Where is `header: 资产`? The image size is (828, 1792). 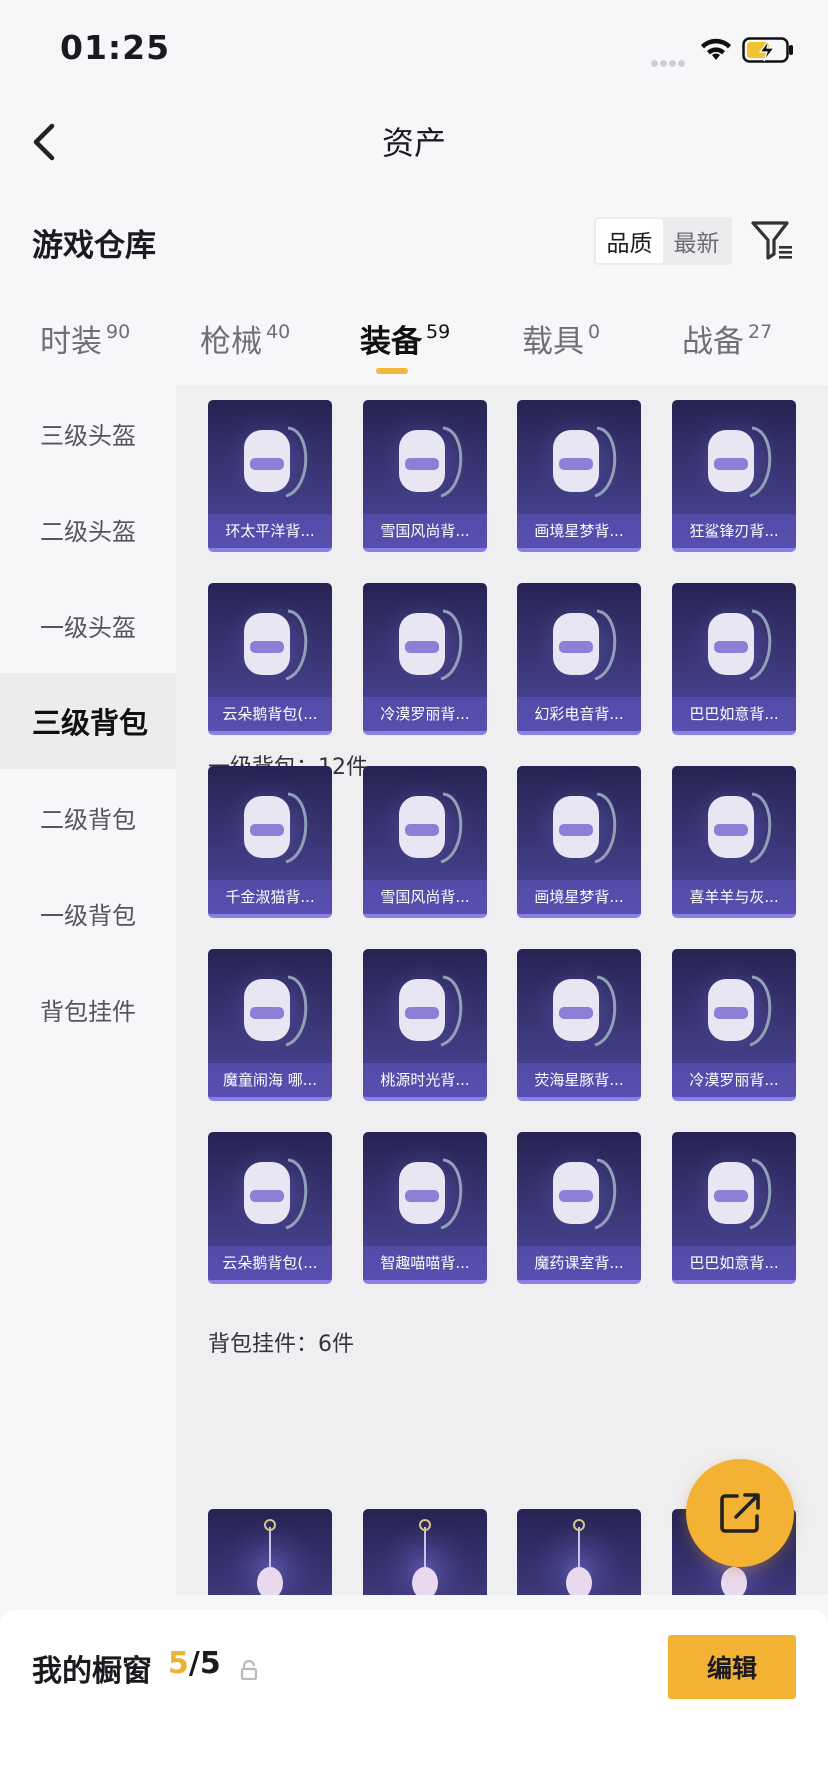
header: 资产 is located at coordinates (414, 150).